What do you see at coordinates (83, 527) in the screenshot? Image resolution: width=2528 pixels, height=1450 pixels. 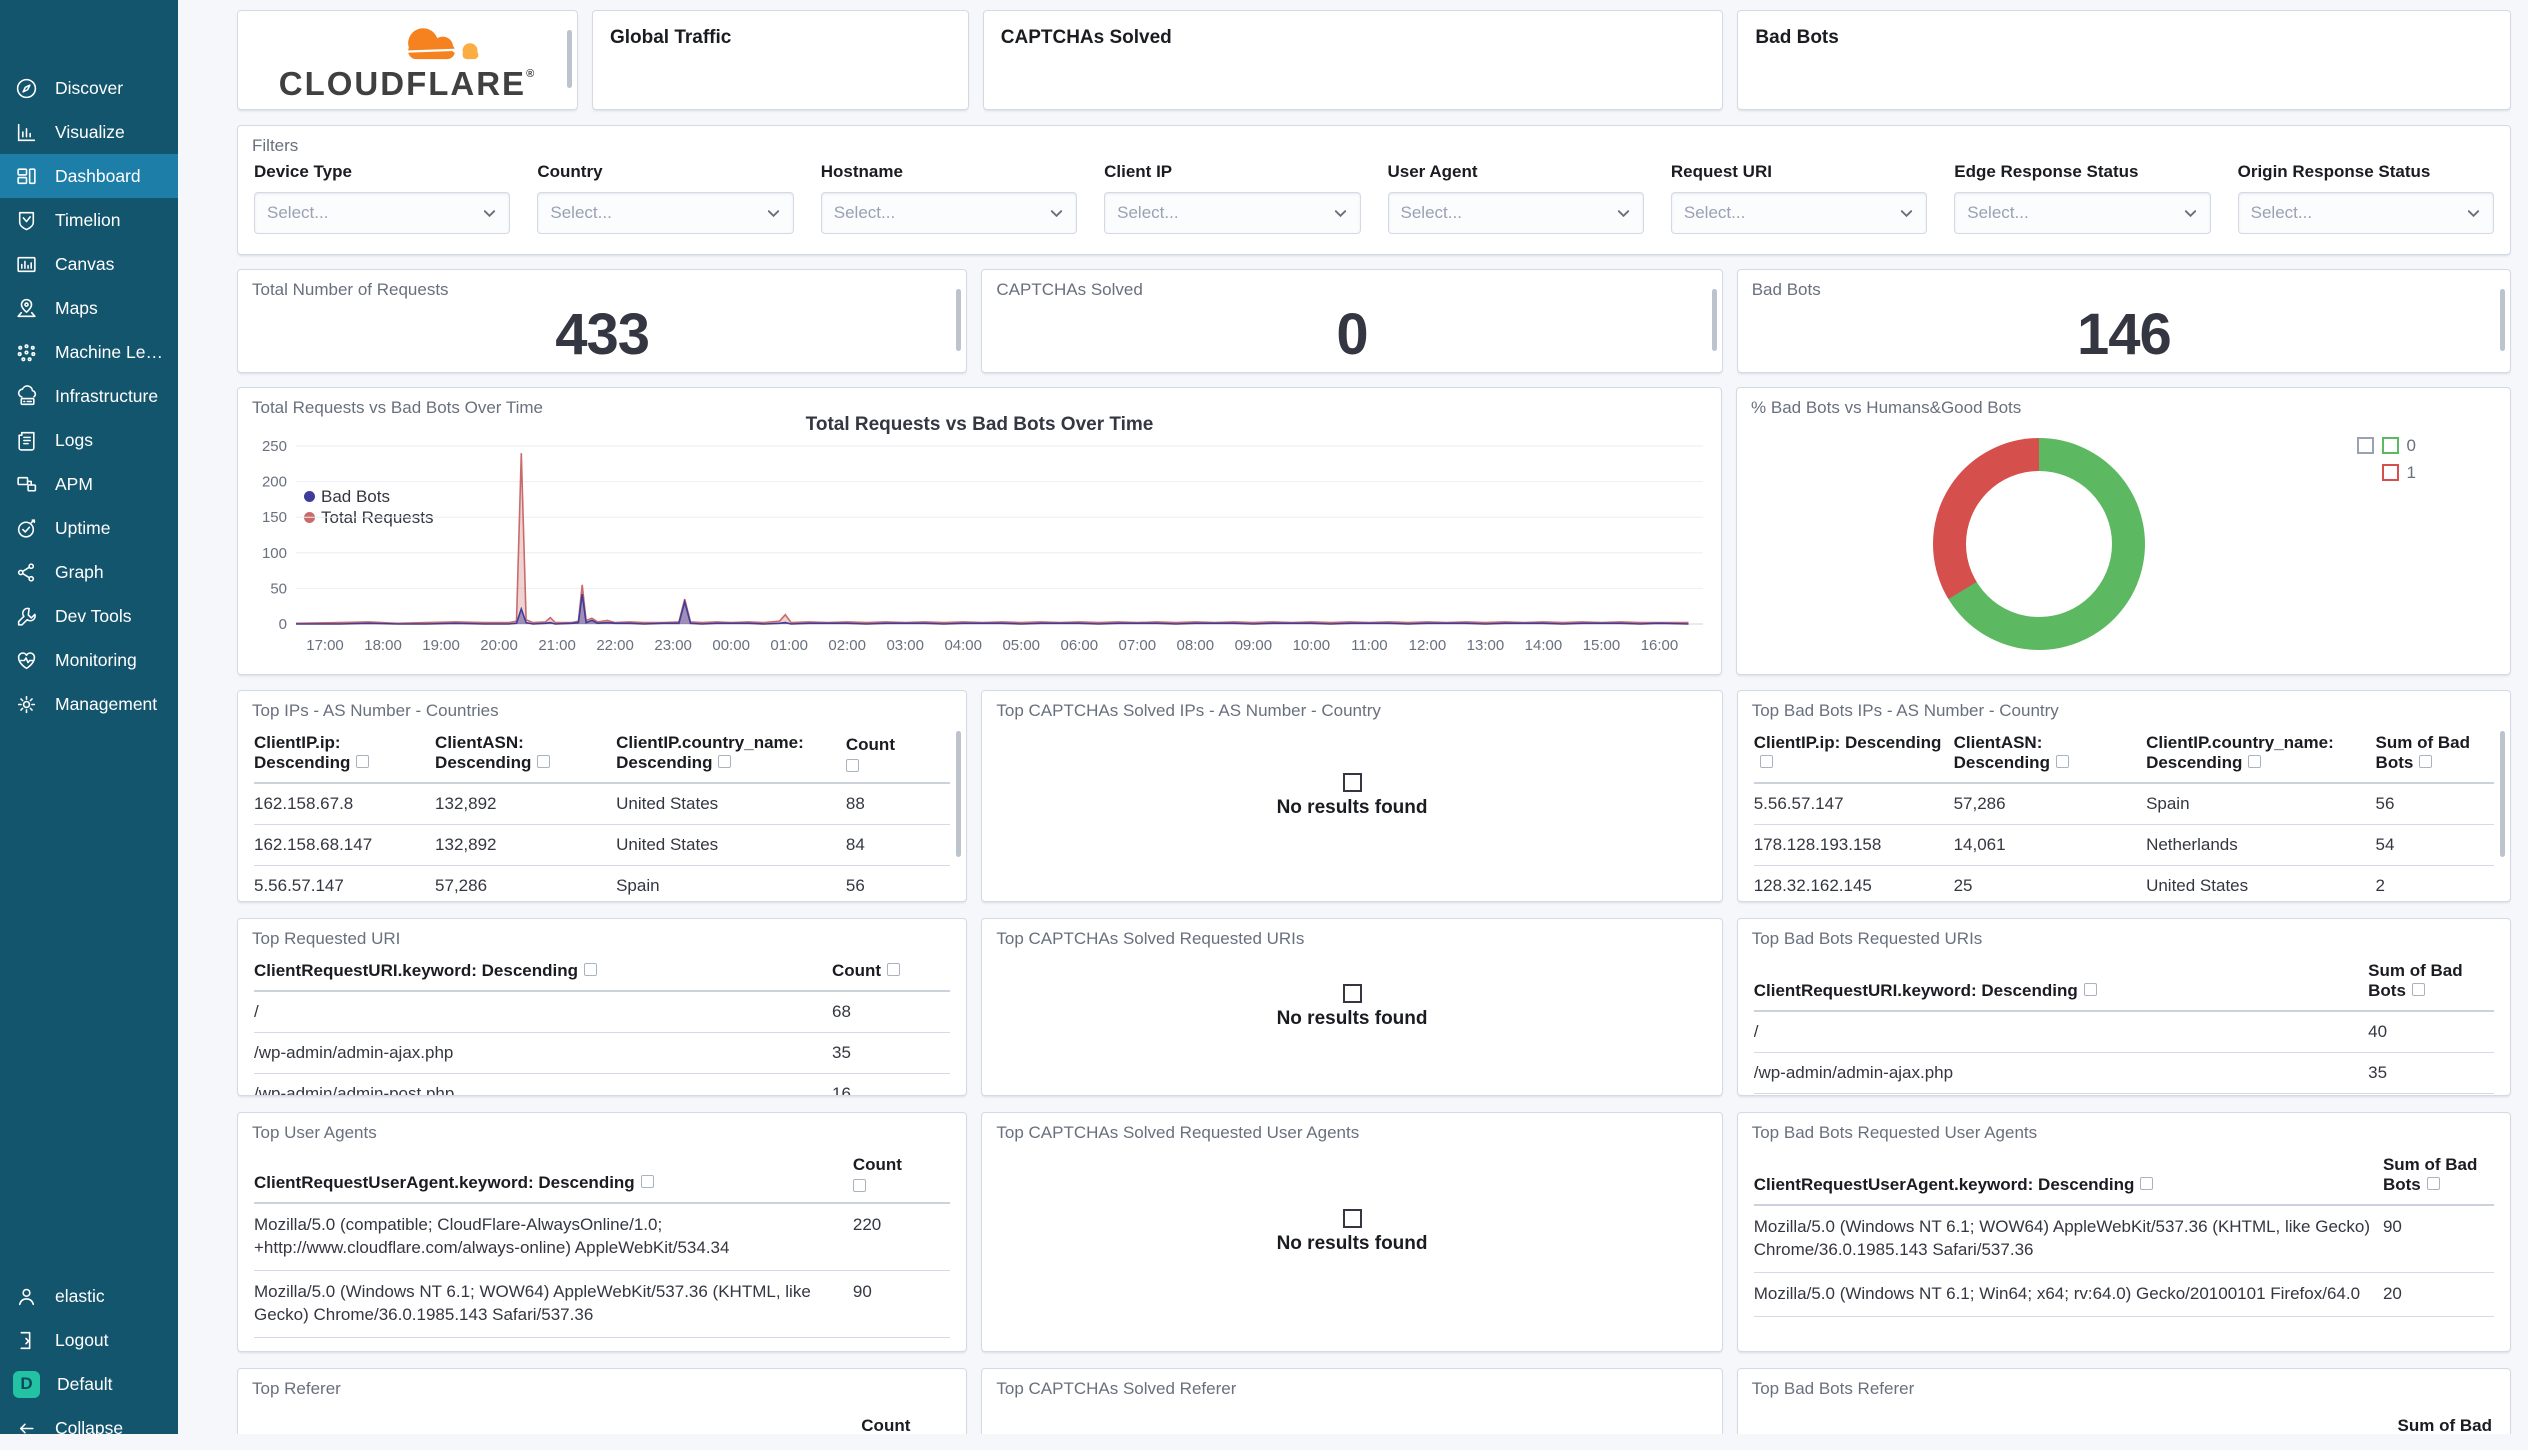 I see `sidebar-item-label: Uptime` at bounding box center [83, 527].